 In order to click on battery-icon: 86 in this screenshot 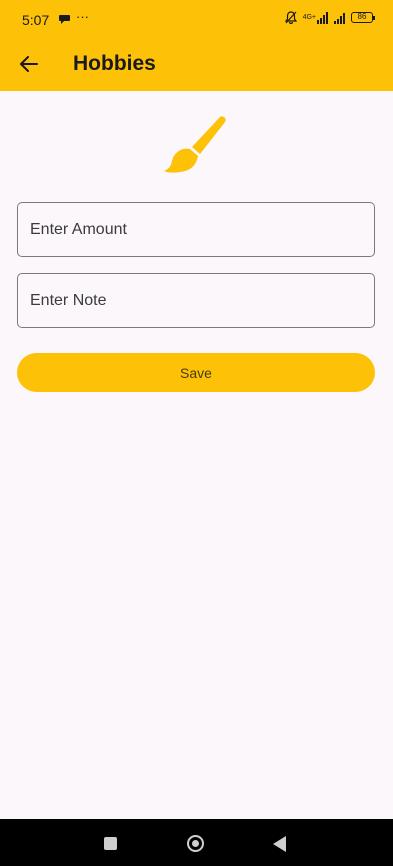, I will do `click(363, 17)`.